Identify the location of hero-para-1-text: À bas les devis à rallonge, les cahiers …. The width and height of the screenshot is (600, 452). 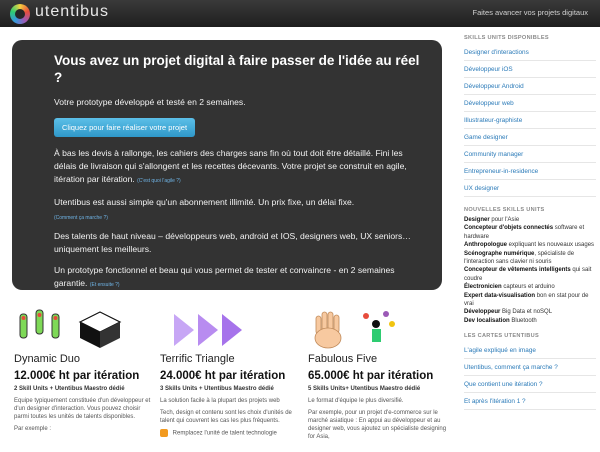
(230, 166).